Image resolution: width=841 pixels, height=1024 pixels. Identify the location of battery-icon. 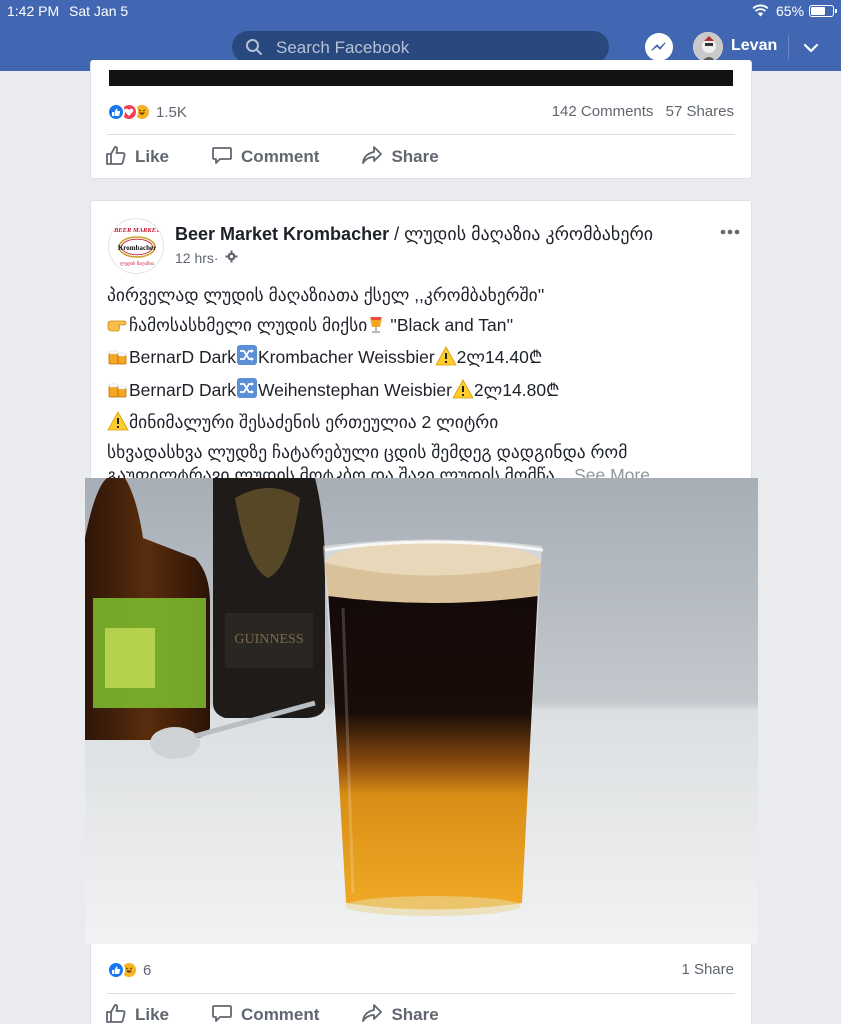
(823, 11).